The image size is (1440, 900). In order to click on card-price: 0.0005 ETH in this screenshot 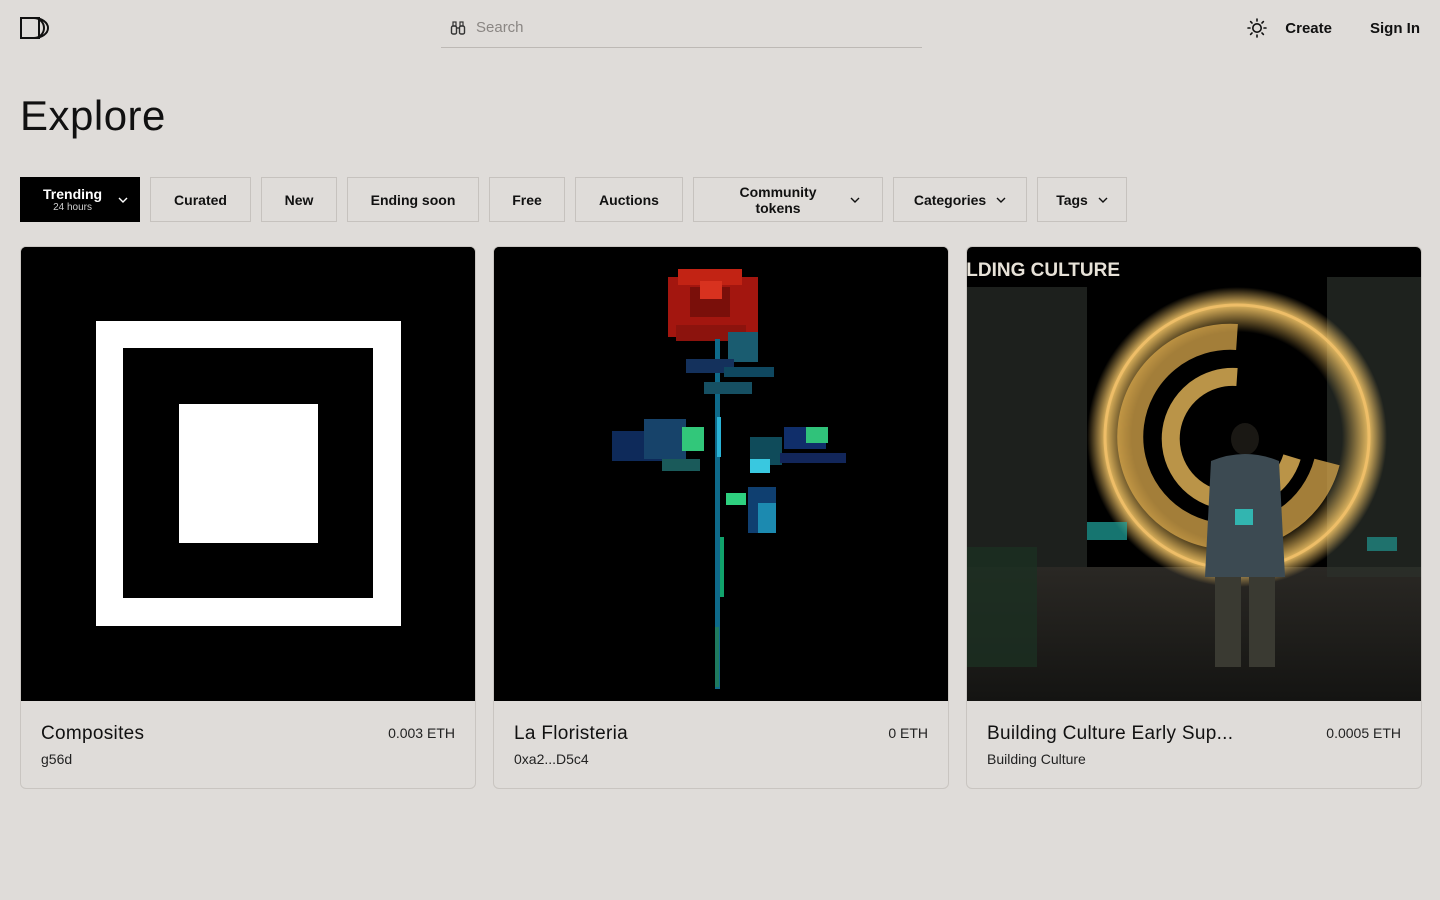, I will do `click(1363, 733)`.